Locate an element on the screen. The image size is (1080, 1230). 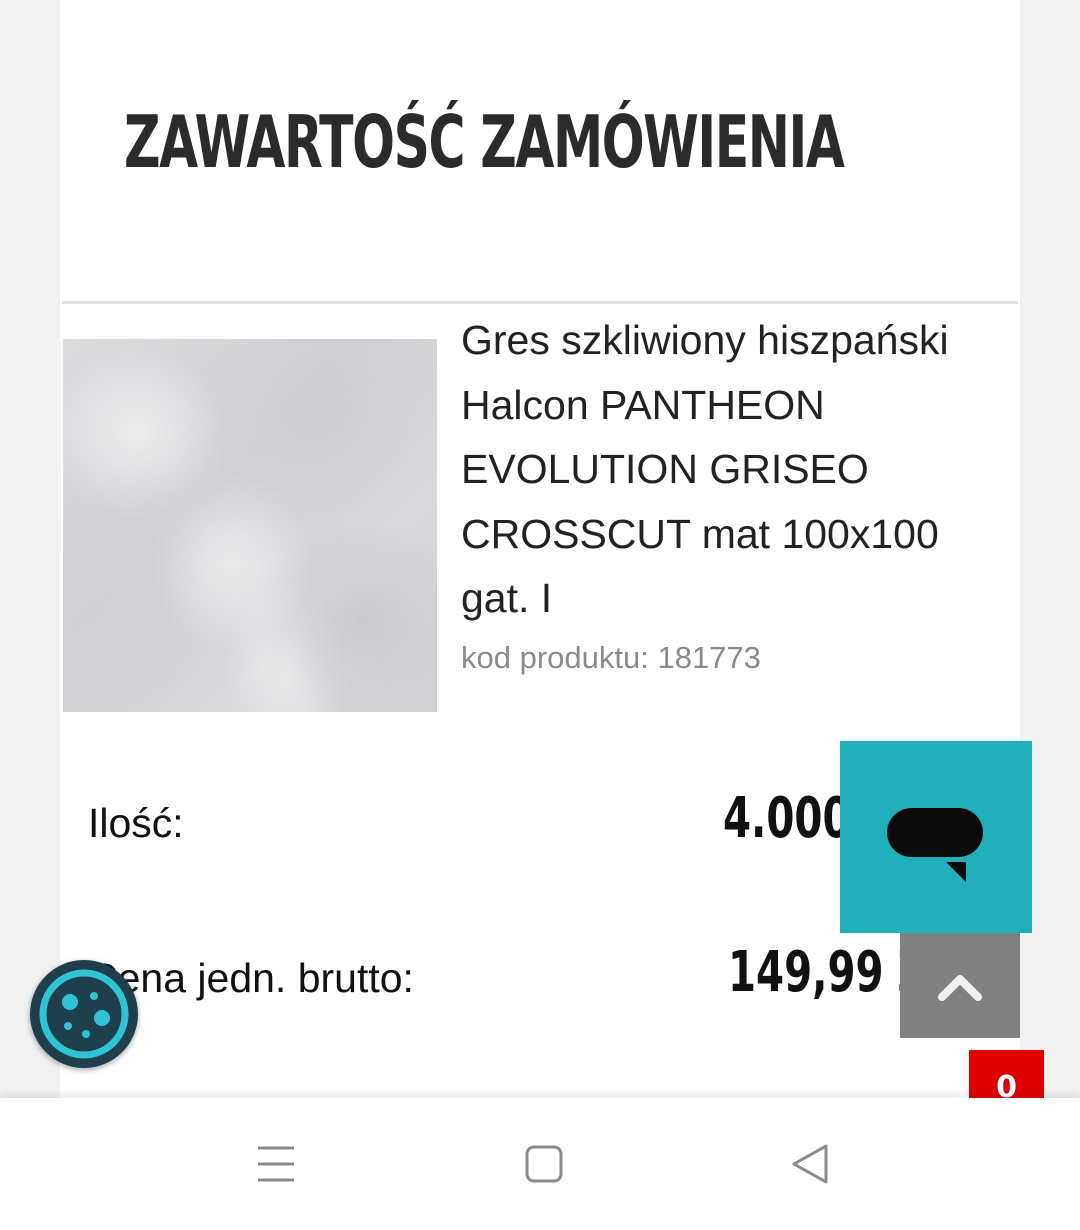
divider is located at coordinates (540, 302).